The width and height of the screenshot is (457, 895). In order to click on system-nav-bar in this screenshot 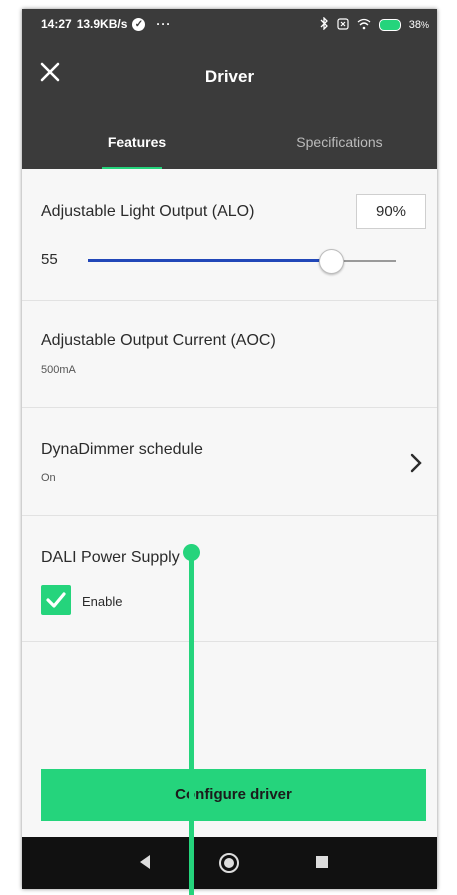, I will do `click(229, 863)`.